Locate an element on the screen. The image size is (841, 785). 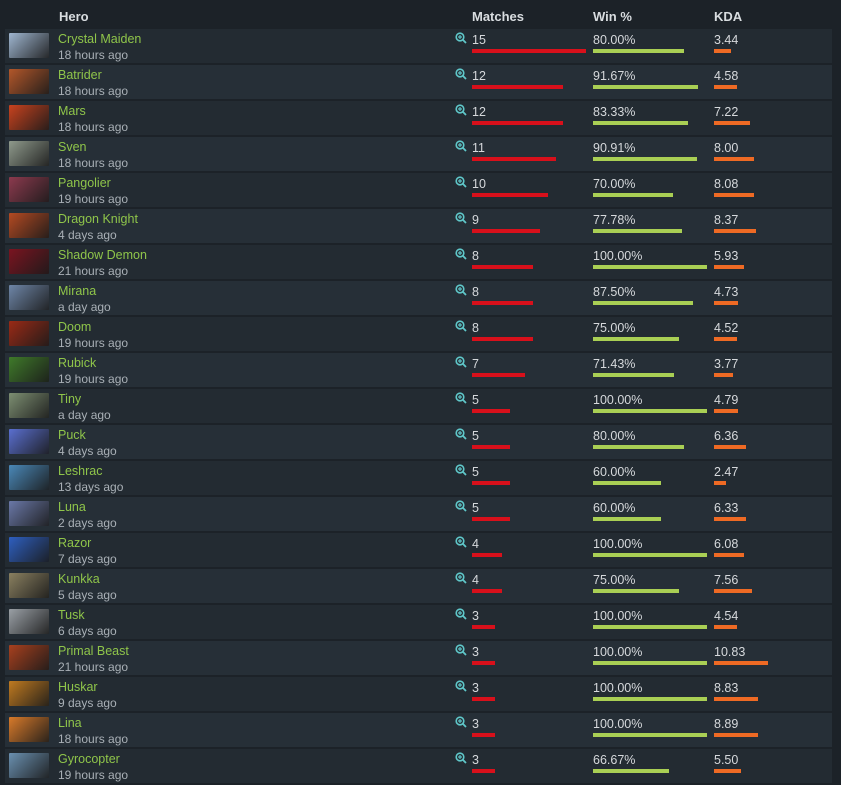
hero-name-link: Luna is located at coordinates (72, 507).